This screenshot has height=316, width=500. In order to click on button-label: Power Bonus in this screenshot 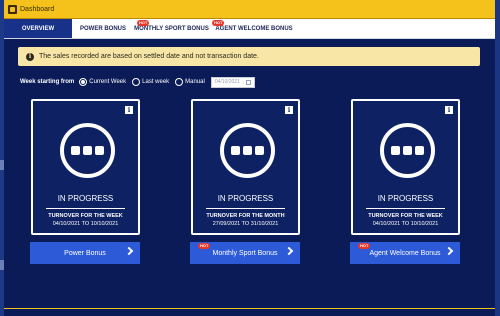, I will do `click(85, 253)`.